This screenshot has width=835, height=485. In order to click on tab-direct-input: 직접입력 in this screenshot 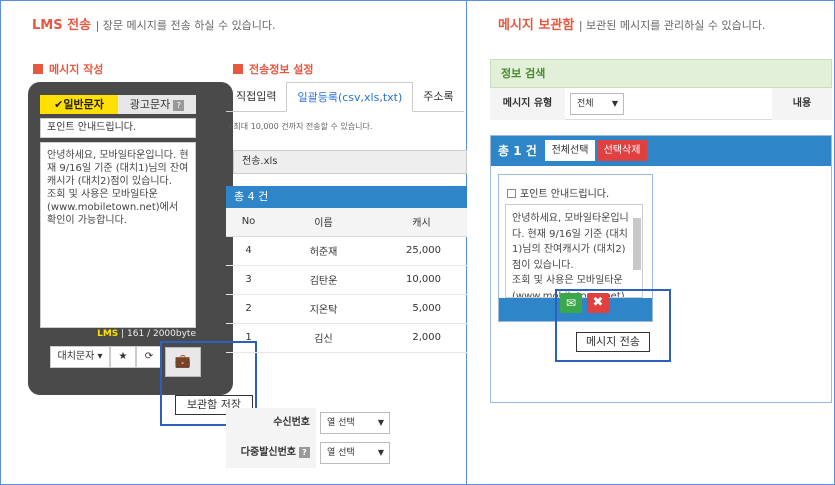, I will do `click(256, 97)`.